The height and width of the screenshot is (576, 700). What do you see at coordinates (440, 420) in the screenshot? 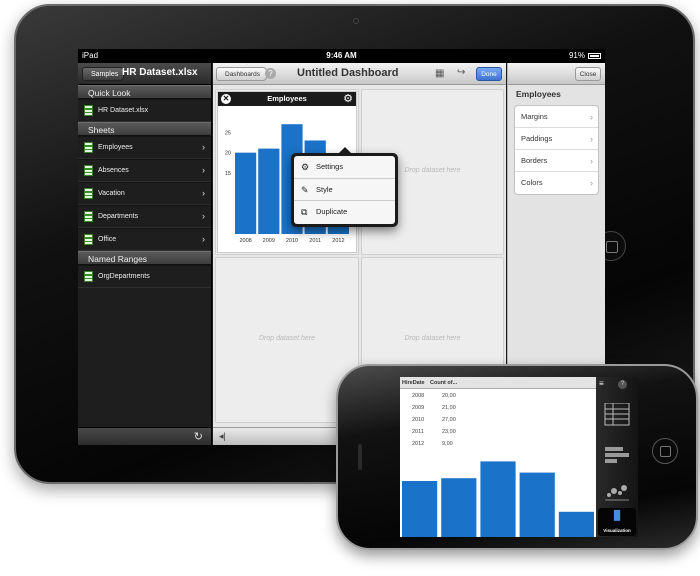
I see `table-row: 2010 27,00` at bounding box center [440, 420].